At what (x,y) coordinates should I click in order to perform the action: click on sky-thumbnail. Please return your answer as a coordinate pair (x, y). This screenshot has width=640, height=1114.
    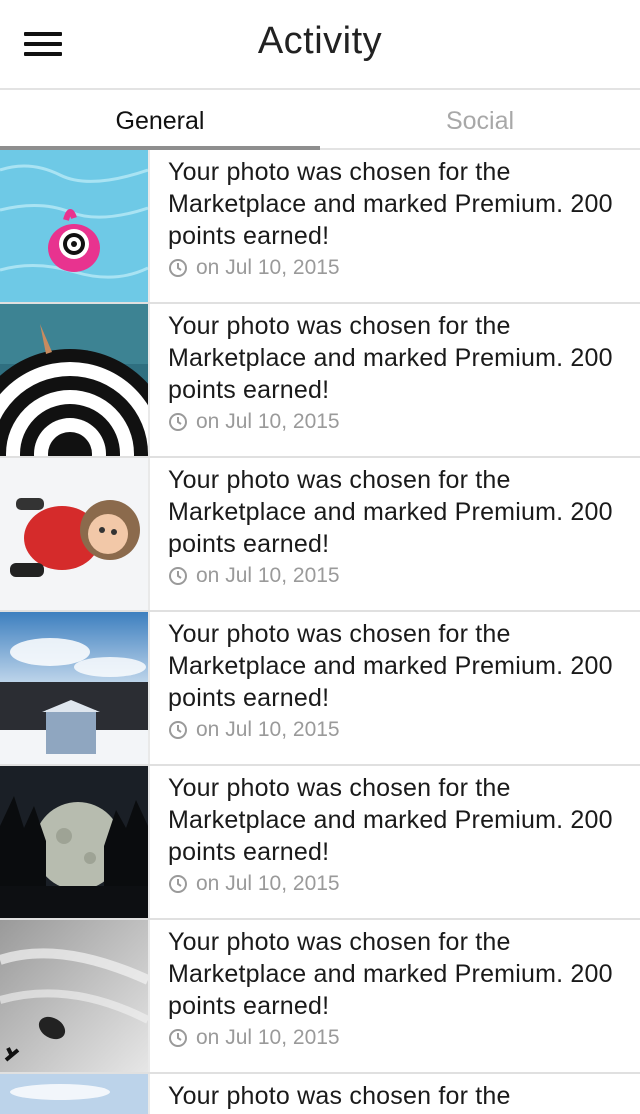
    Looking at the image, I should click on (75, 1094).